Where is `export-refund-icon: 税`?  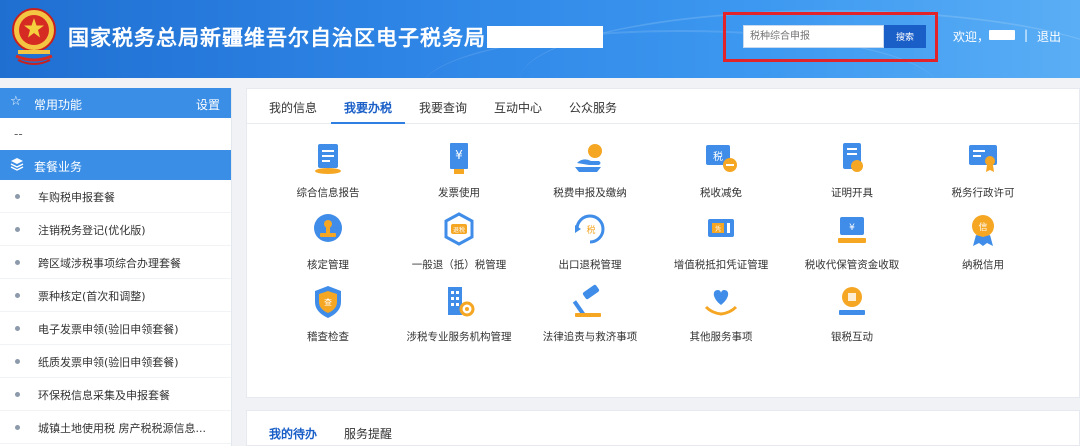
export-refund-icon: 税 is located at coordinates (590, 229).